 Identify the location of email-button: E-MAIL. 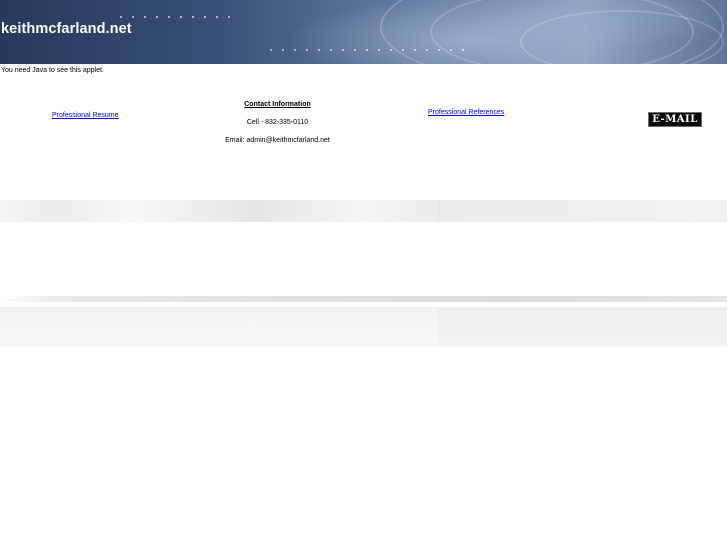
(675, 119).